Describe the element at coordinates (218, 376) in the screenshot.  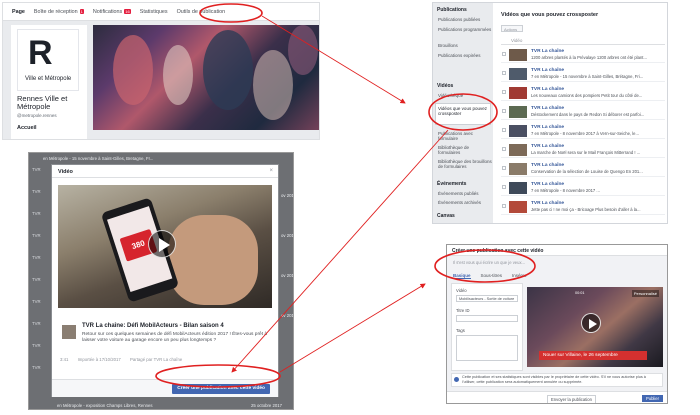
I see `highlight-create-button` at that location.